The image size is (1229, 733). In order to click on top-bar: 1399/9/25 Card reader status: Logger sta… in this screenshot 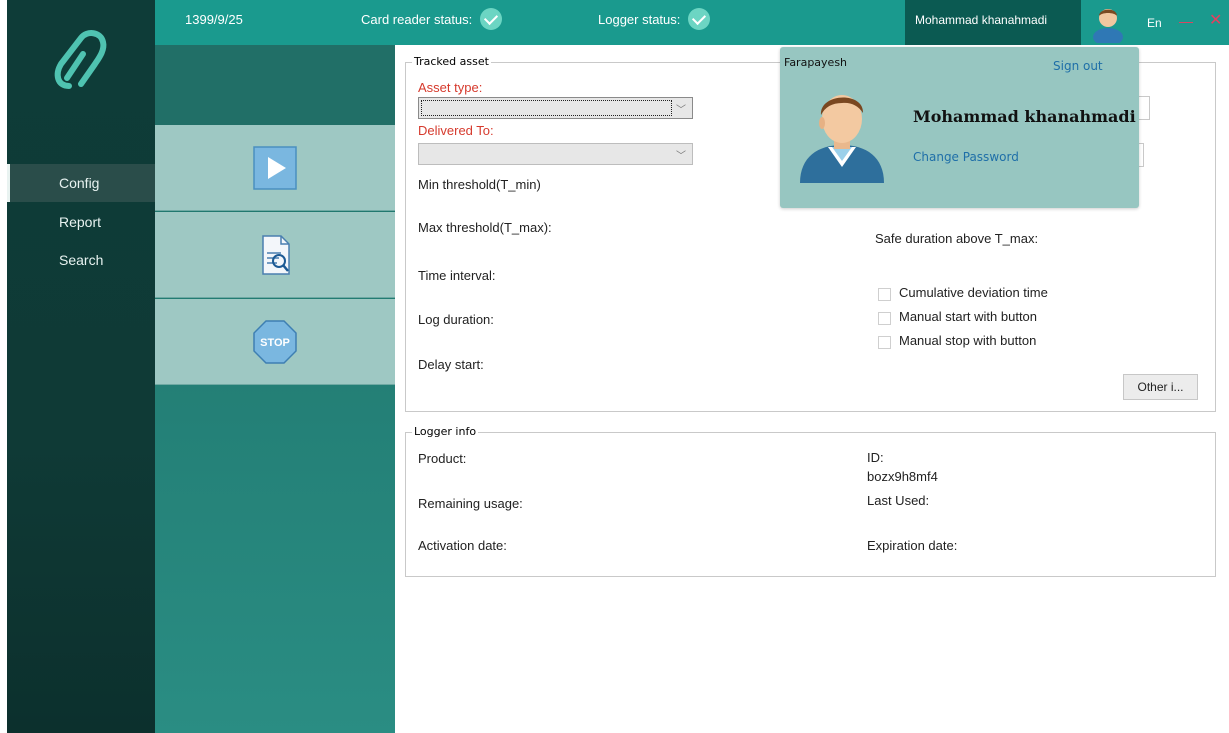, I will do `click(692, 22)`.